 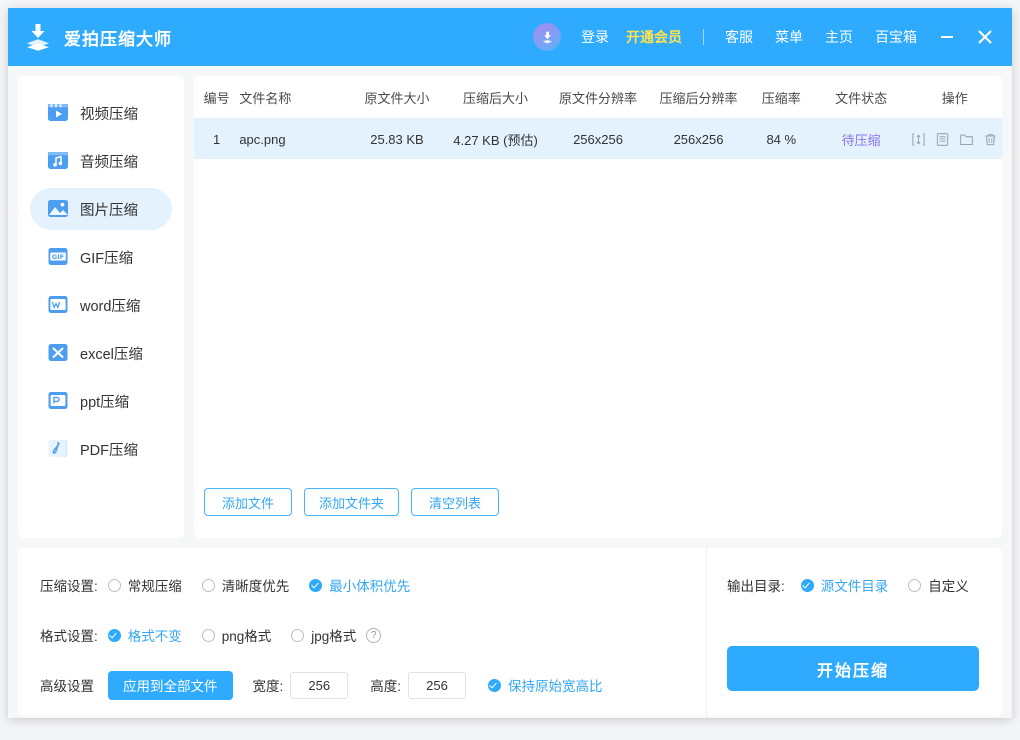 I want to click on radio-label: 自定义, so click(x=948, y=586).